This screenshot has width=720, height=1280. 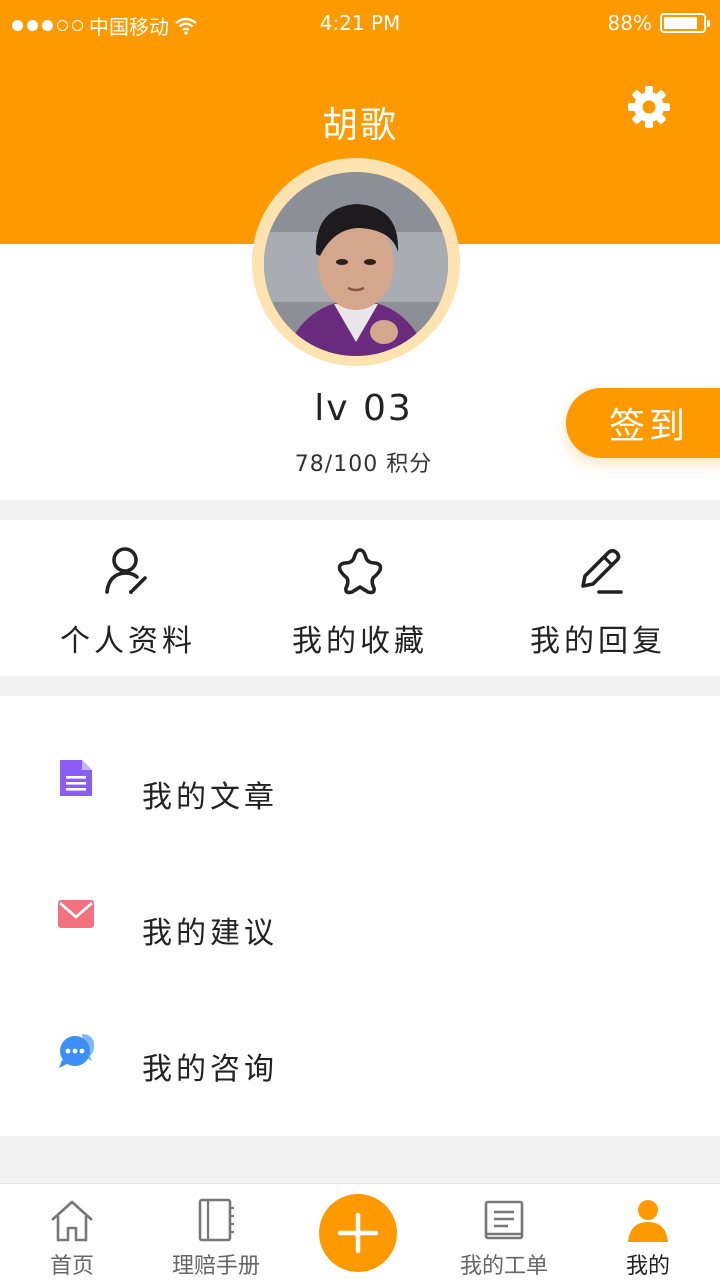 What do you see at coordinates (359, 125) in the screenshot?
I see `page-title: 胡歌` at bounding box center [359, 125].